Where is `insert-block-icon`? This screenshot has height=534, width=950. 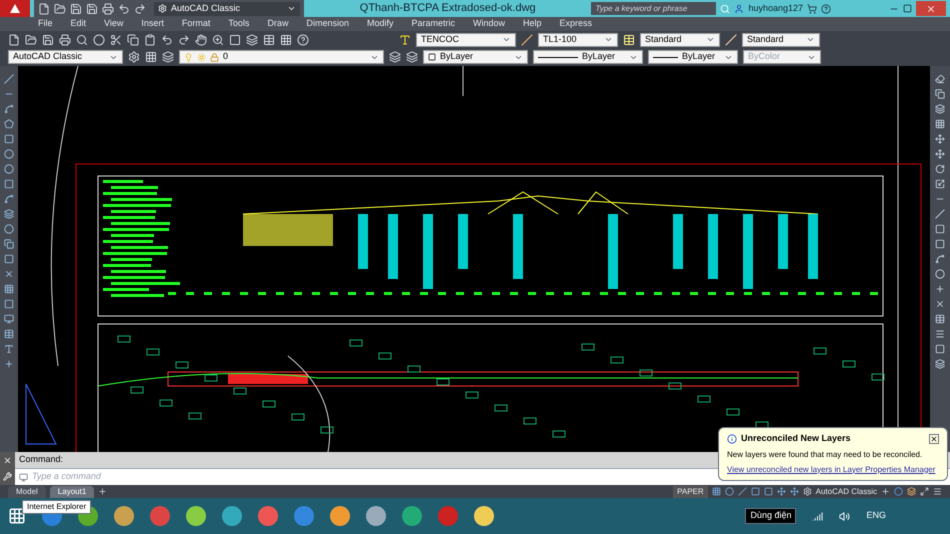 insert-block-icon is located at coordinates (9, 244).